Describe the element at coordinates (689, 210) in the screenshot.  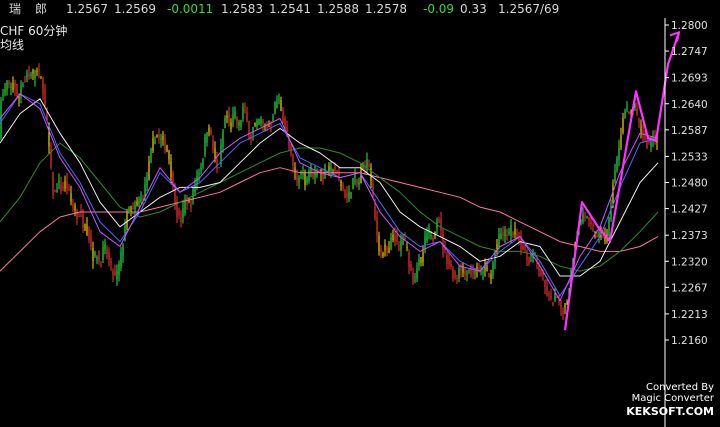
I see `y-tick-label: 1.2427` at that location.